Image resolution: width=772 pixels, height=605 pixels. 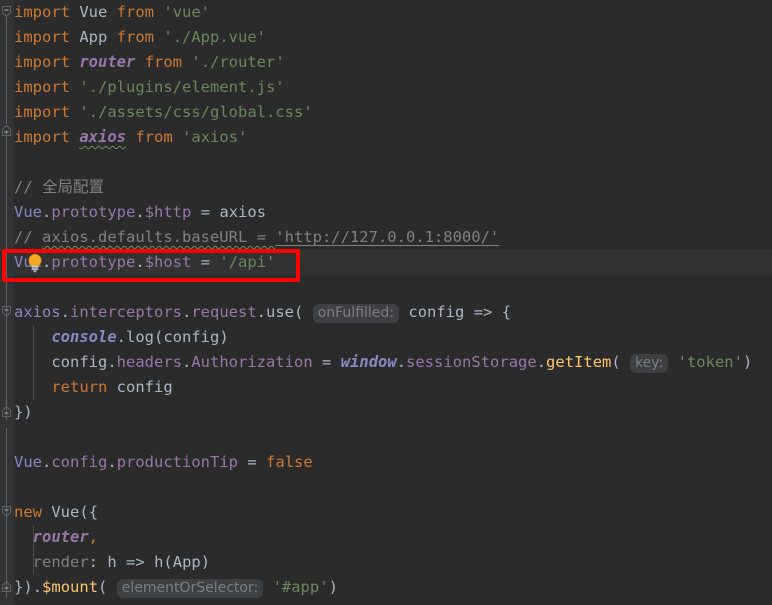 I want to click on code-line: import router from './router', so click(x=149, y=62).